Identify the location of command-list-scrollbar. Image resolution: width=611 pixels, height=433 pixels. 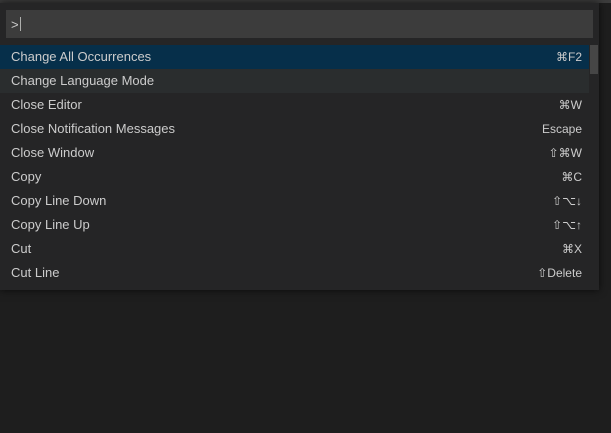
(594, 167).